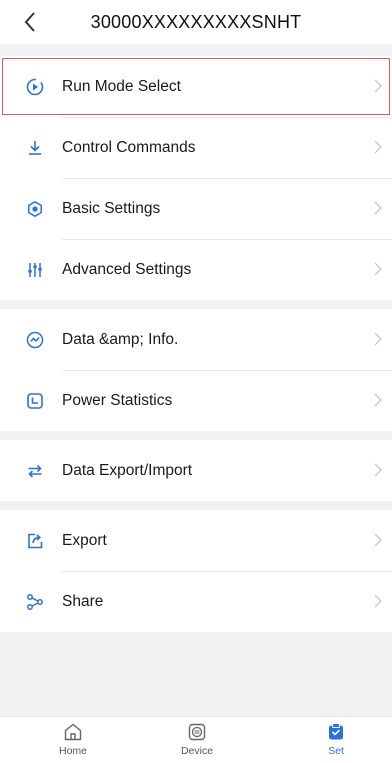  I want to click on data-export-import-item: Data Export/Import, so click(196, 470).